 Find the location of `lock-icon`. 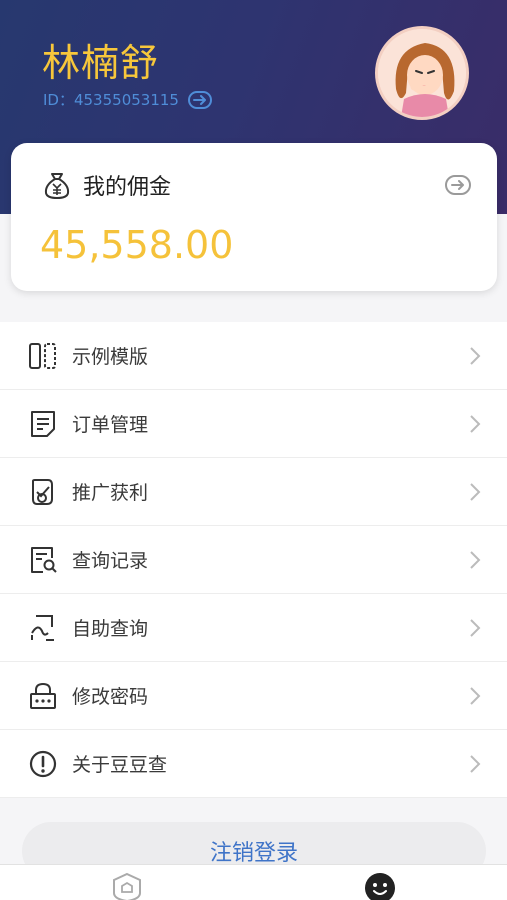

lock-icon is located at coordinates (43, 695).